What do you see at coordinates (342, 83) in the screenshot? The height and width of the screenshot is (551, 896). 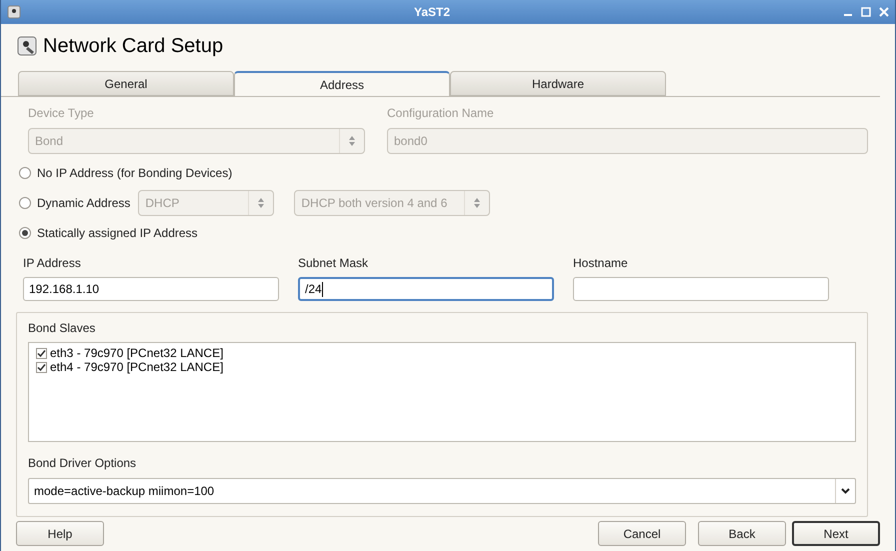 I see `tab: Address` at bounding box center [342, 83].